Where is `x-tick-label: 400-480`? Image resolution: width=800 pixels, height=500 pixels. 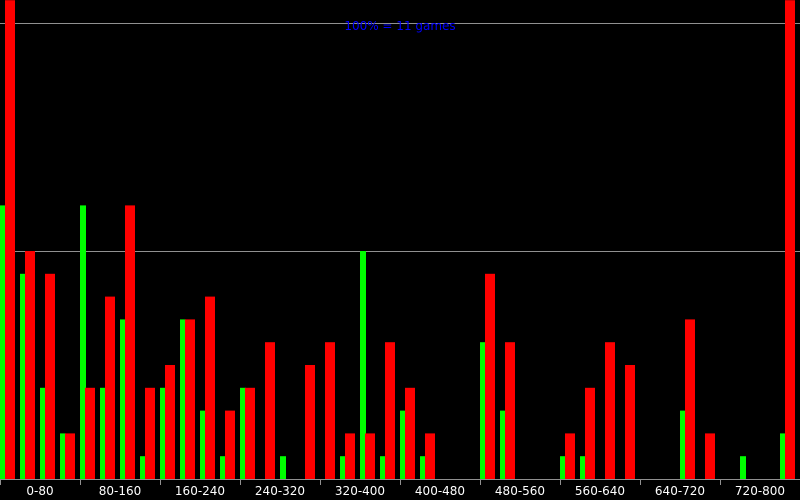 x-tick-label: 400-480 is located at coordinates (440, 491).